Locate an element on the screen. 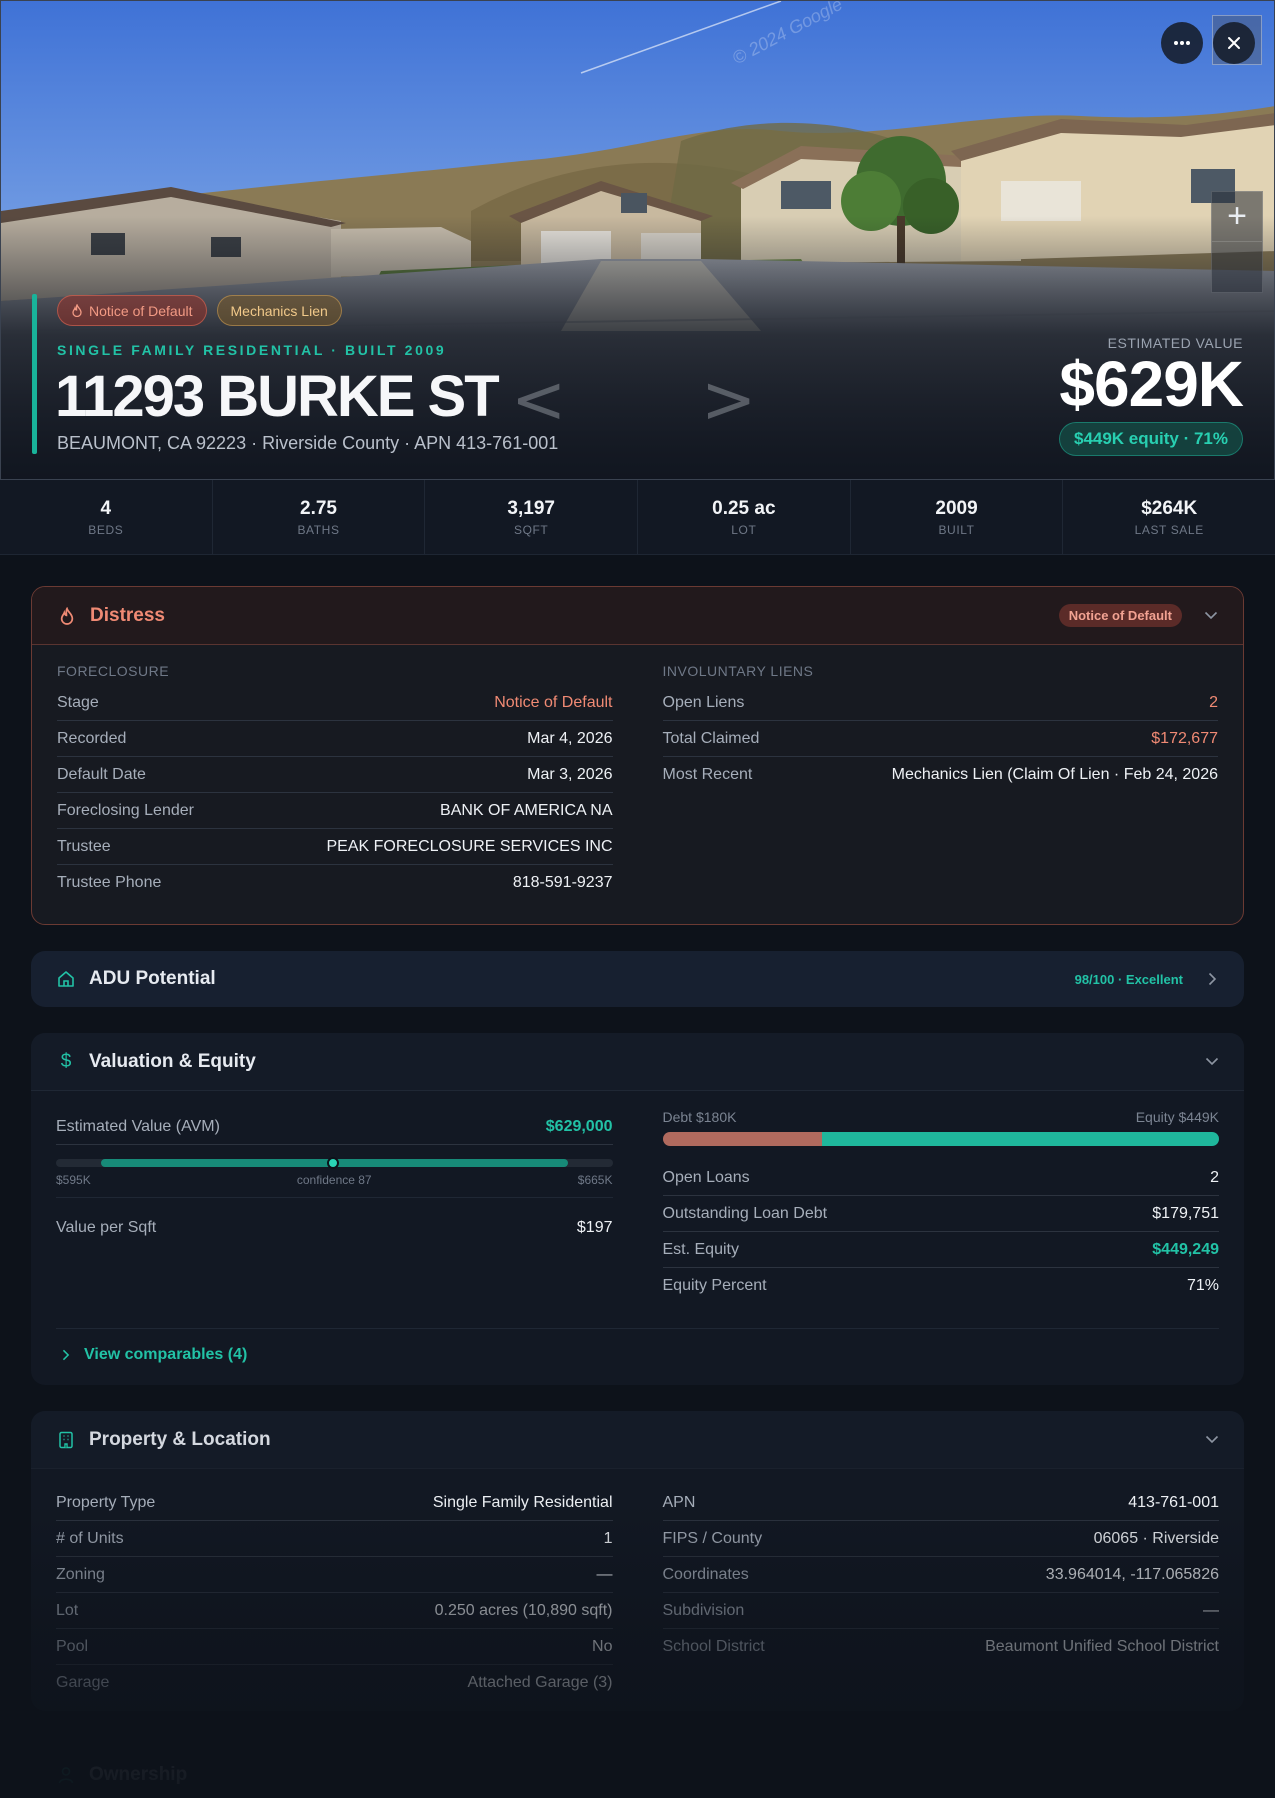  row-key: Total Claimed is located at coordinates (711, 738).